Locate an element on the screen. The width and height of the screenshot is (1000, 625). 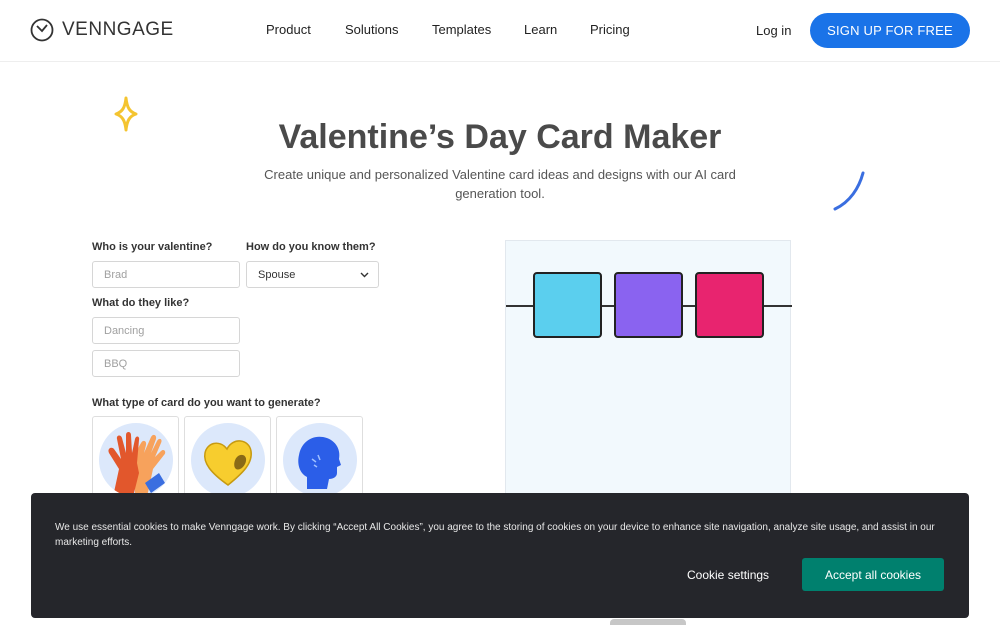
relationship-select-value: Spouse is located at coordinates (277, 274).